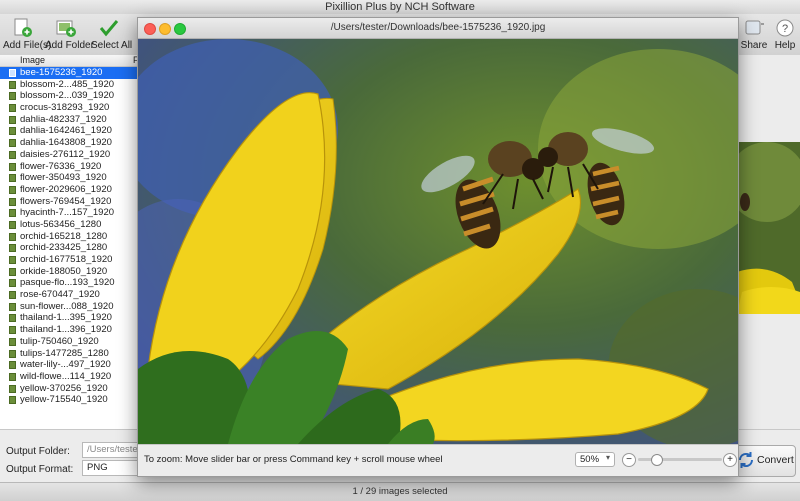  What do you see at coordinates (112, 45) in the screenshot?
I see `select-all-label: Select All` at bounding box center [112, 45].